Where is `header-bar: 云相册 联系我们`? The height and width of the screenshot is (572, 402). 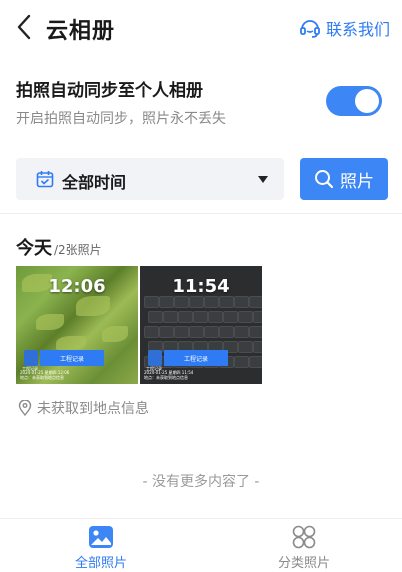
header-bar: 云相册 联系我们 is located at coordinates (201, 28).